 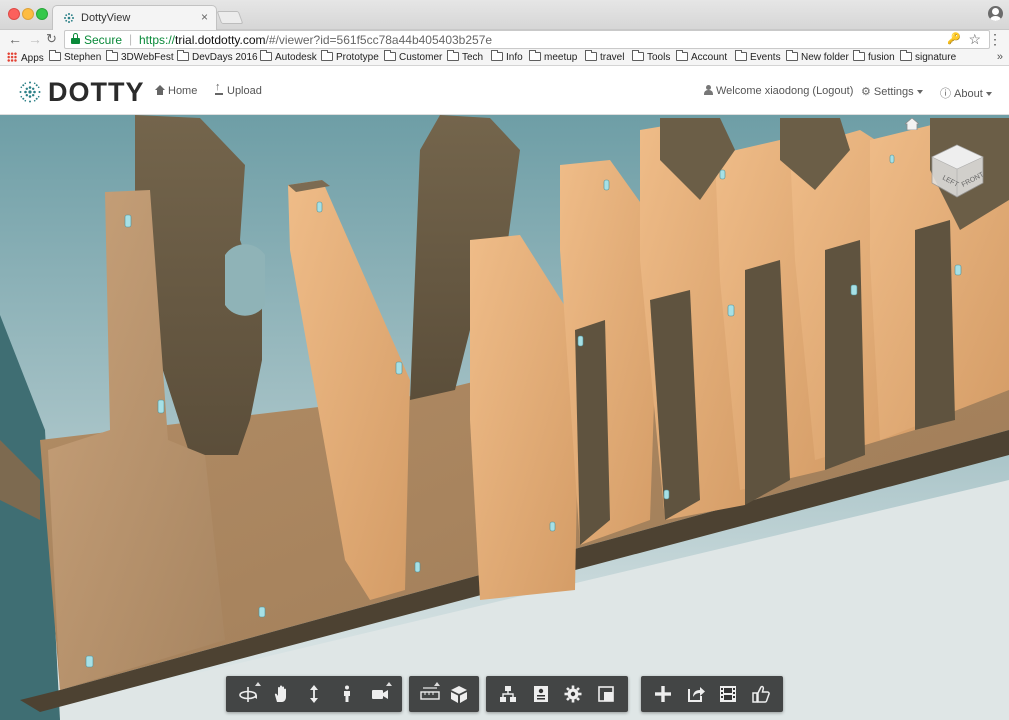 I want to click on model-browser-button, so click(x=508, y=694).